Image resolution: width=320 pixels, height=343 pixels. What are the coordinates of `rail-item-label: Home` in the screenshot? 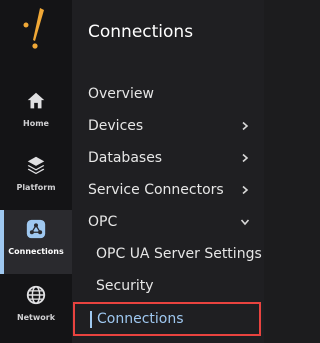 It's located at (36, 123).